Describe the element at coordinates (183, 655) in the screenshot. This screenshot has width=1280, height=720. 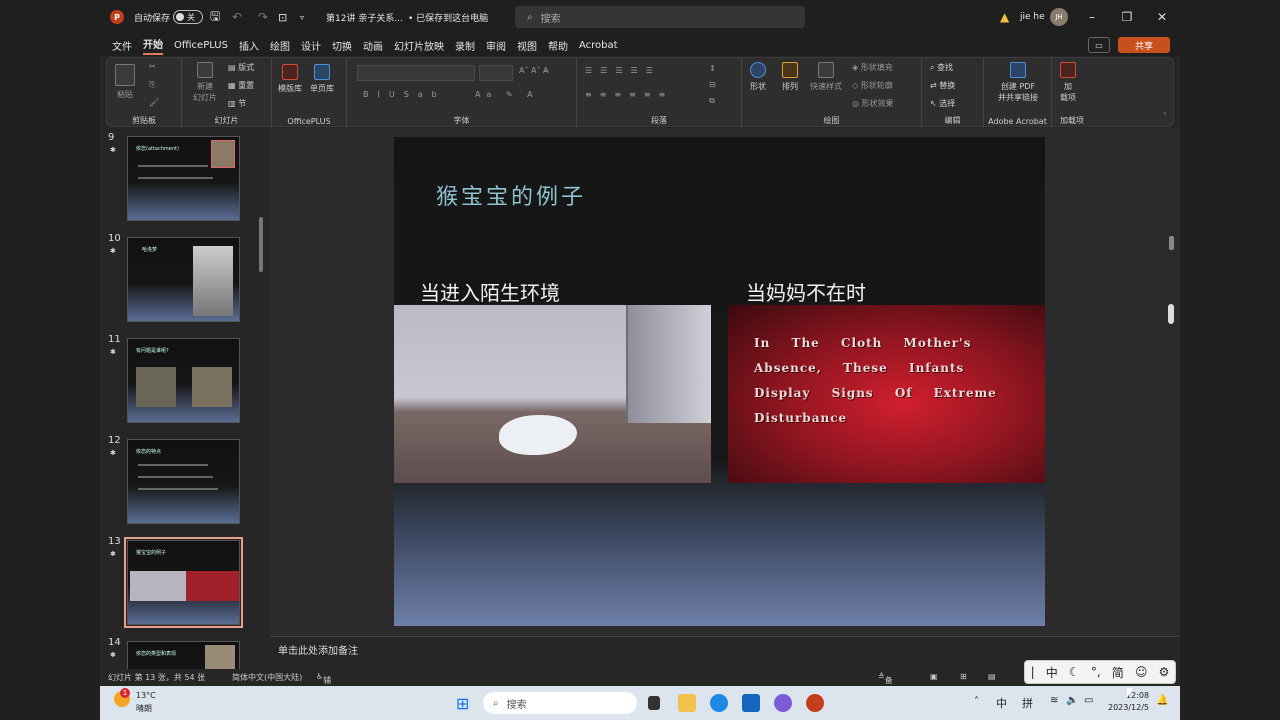
I see `slide-thumbnail: 依恋的类型和表现` at that location.